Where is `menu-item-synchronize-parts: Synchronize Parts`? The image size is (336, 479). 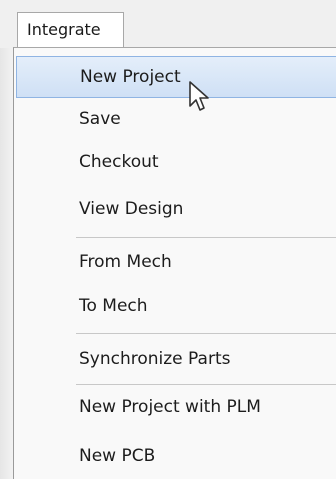 menu-item-synchronize-parts: Synchronize Parts is located at coordinates (176, 359).